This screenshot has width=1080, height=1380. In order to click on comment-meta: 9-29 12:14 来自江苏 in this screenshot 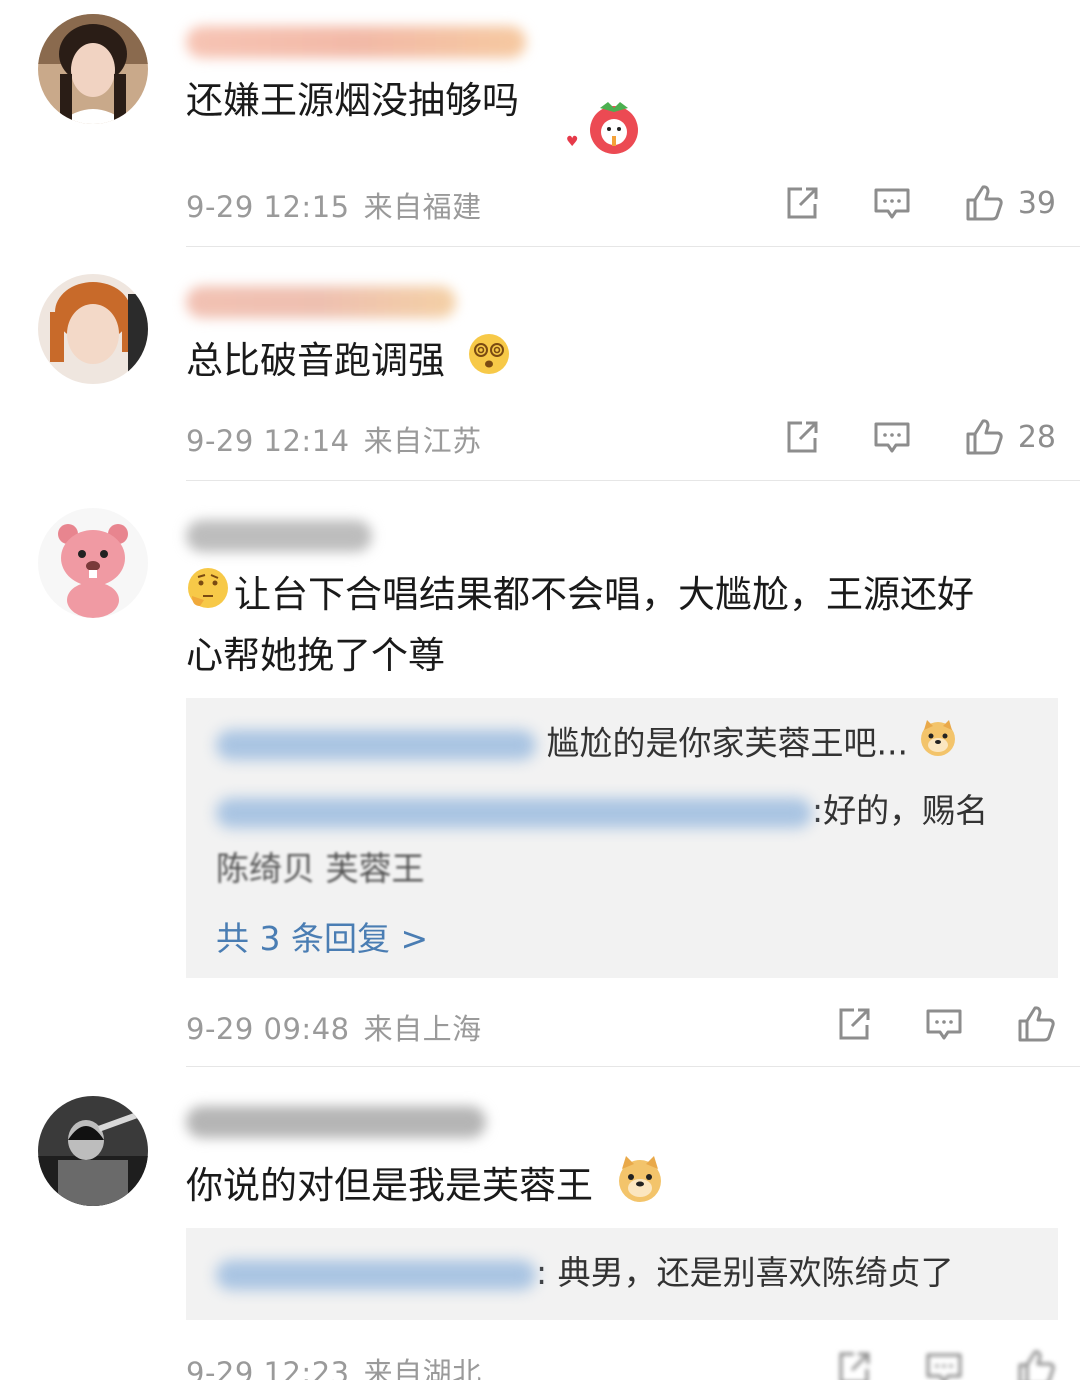, I will do `click(334, 439)`.